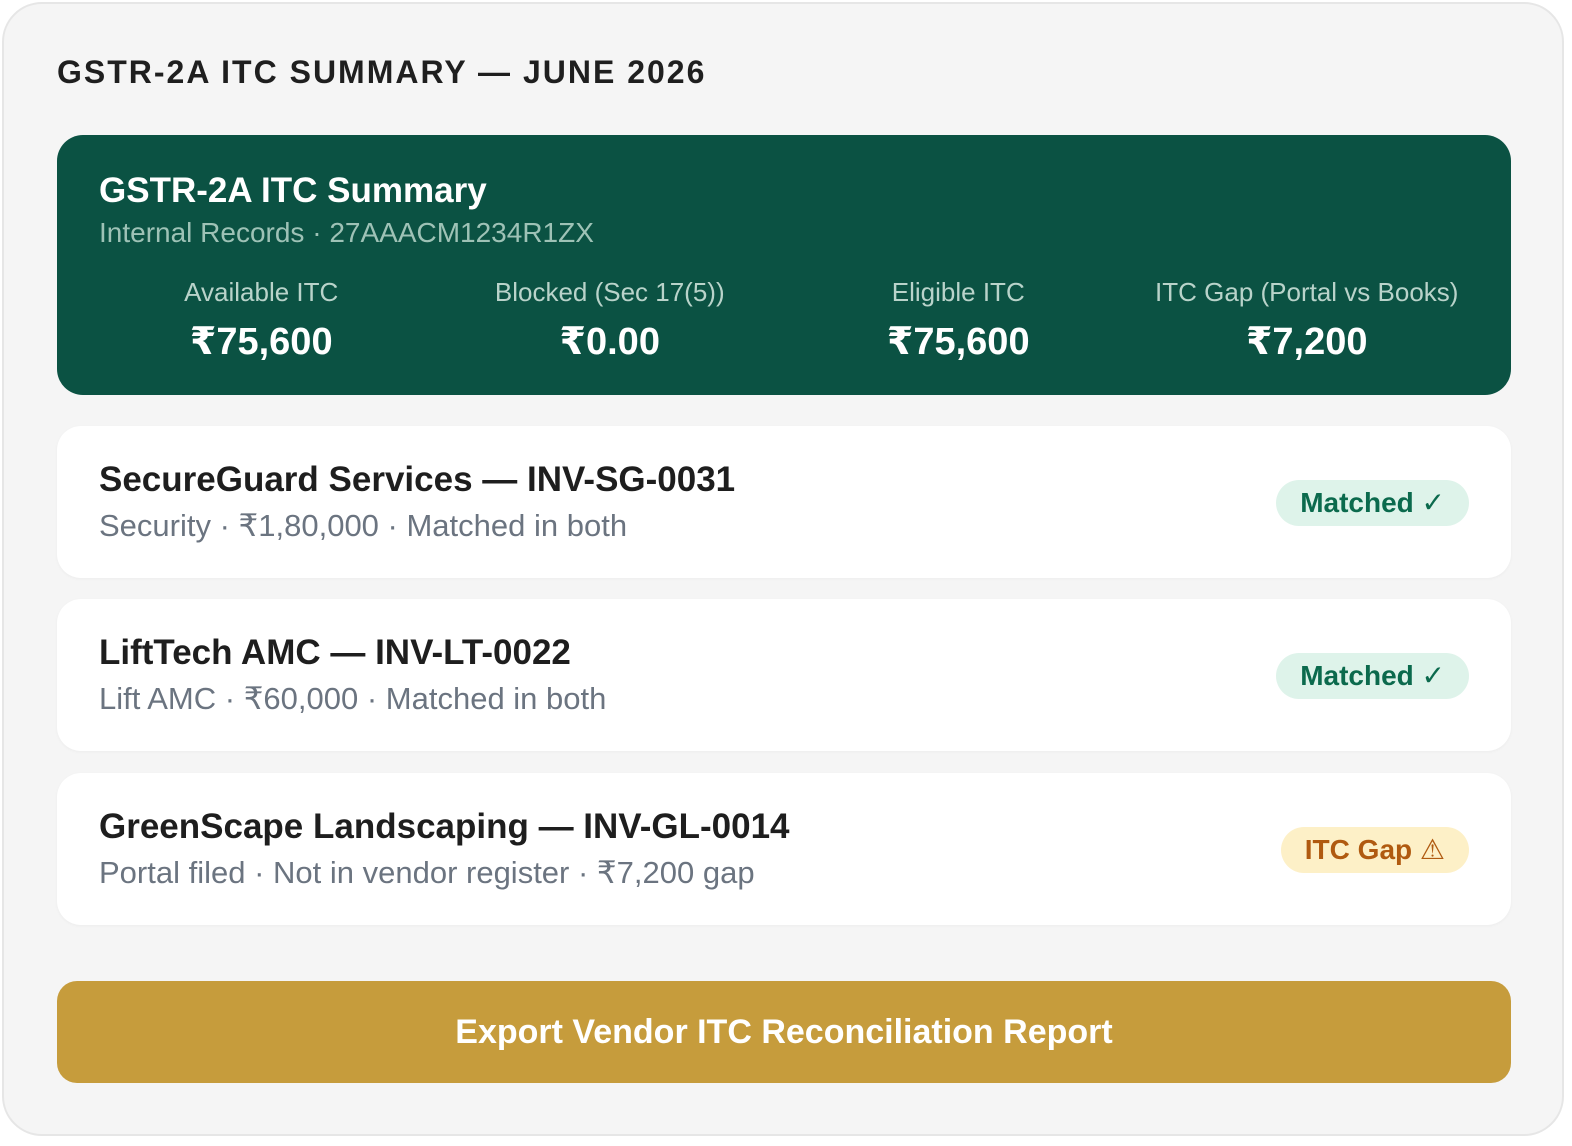 This screenshot has width=1572, height=1146. Describe the element at coordinates (417, 479) in the screenshot. I see `invoice-title: SecureGuard Services — INV-SG-0031` at that location.